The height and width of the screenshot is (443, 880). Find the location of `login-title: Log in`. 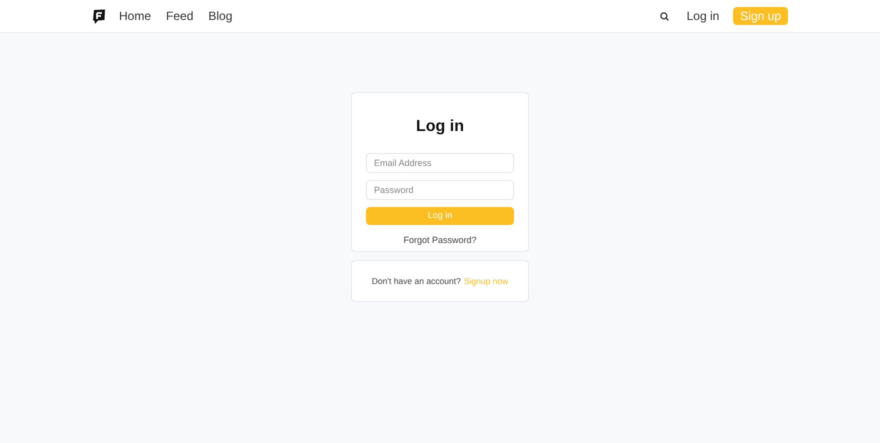

login-title: Log in is located at coordinates (440, 127).